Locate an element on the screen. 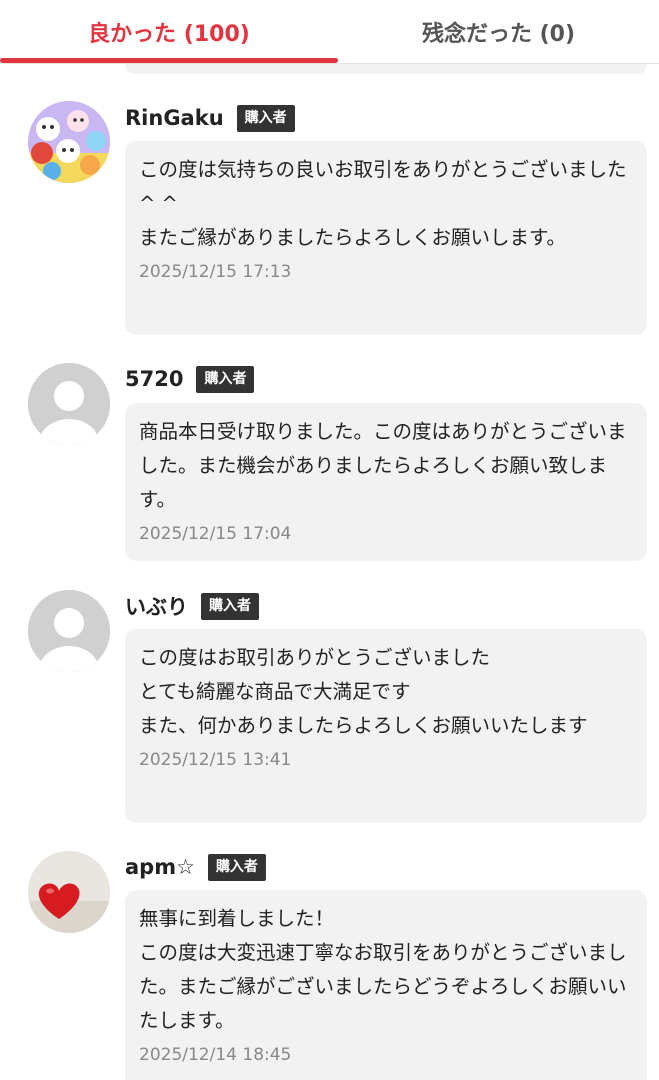 This screenshot has height=1080, width=659. review-date: 2025/12/15 13:41 is located at coordinates (215, 760).